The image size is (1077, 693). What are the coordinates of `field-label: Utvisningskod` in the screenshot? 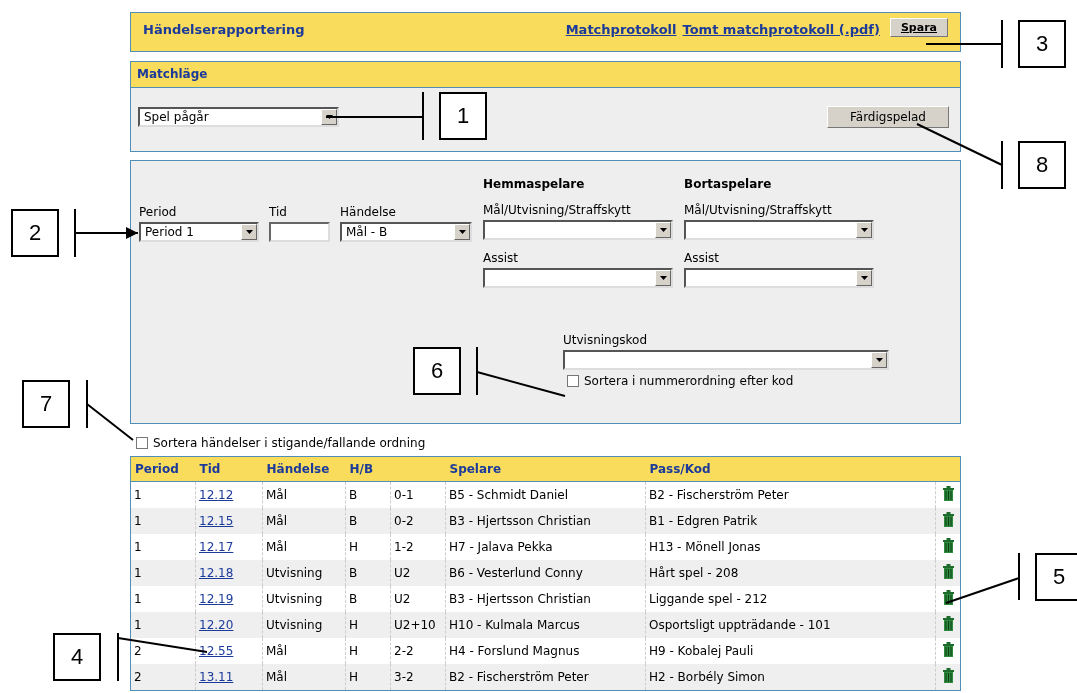 It's located at (606, 340).